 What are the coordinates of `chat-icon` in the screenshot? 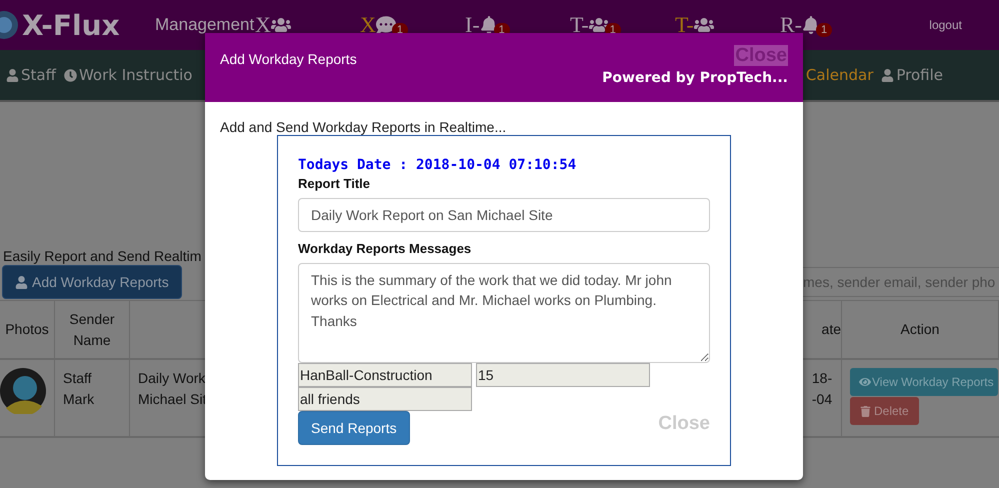 It's located at (386, 25).